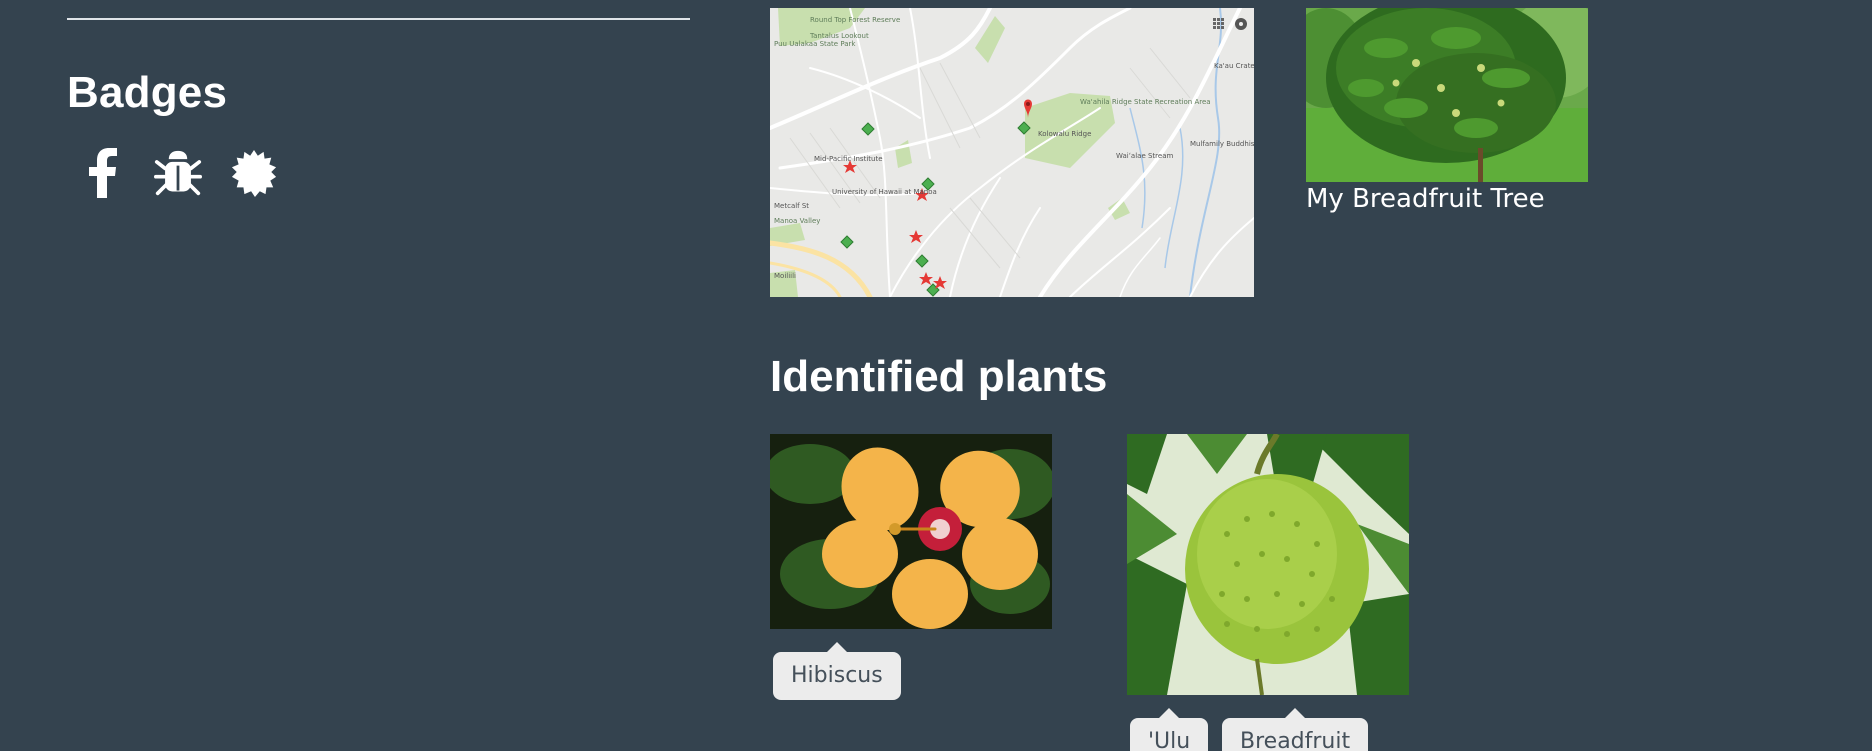 The height and width of the screenshot is (751, 1872). Describe the element at coordinates (1169, 729) in the screenshot. I see `plant-tag-ulu: 'Ulu` at that location.